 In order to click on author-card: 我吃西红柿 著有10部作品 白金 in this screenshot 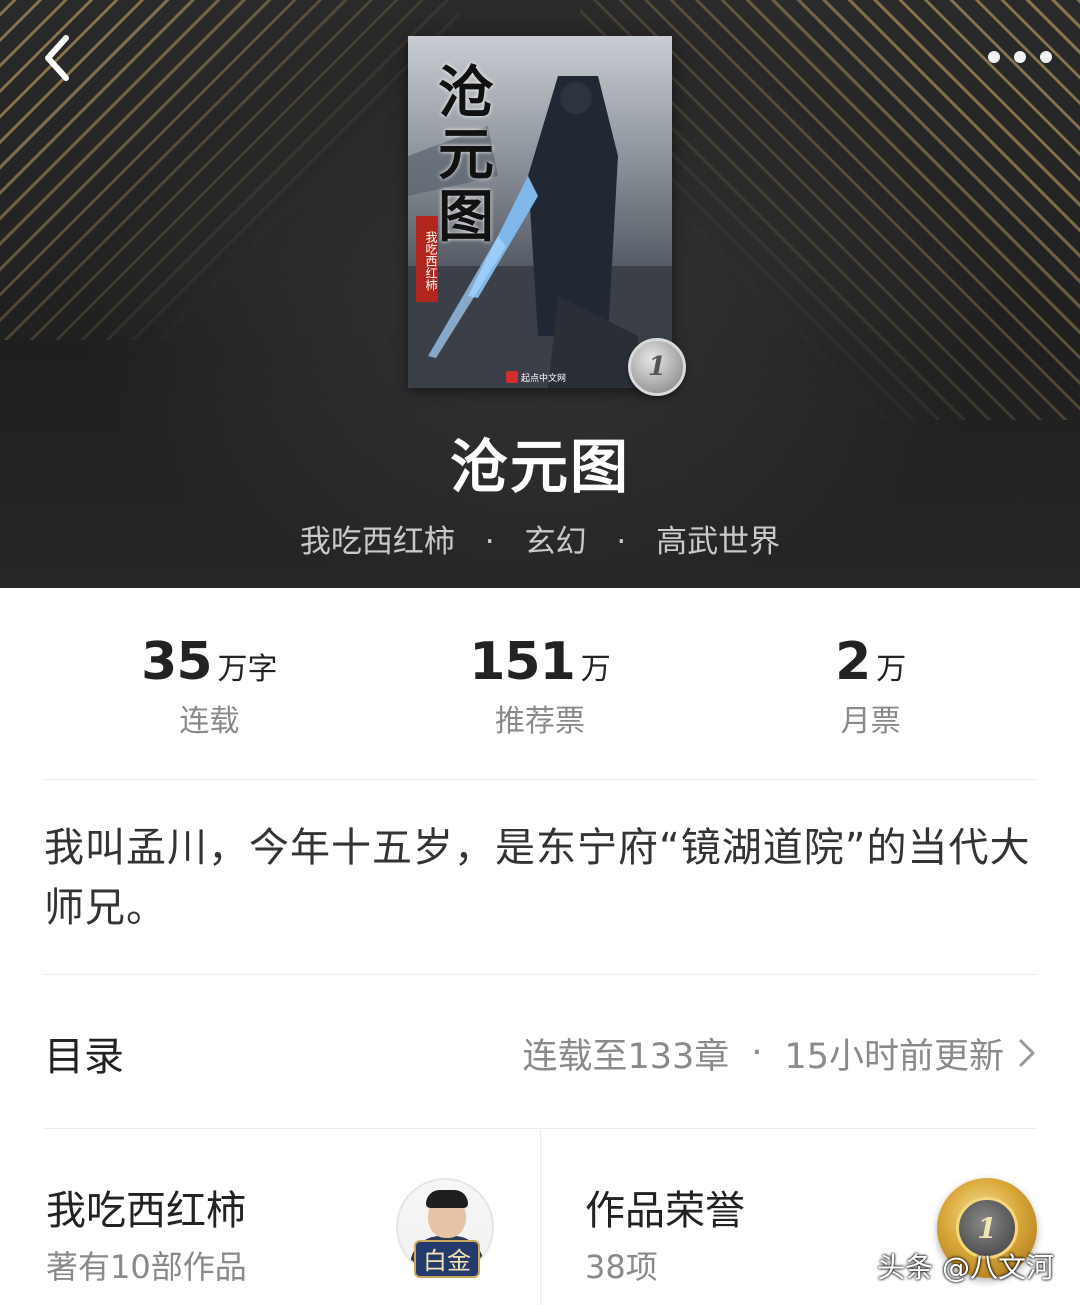, I will do `click(291, 1217)`.